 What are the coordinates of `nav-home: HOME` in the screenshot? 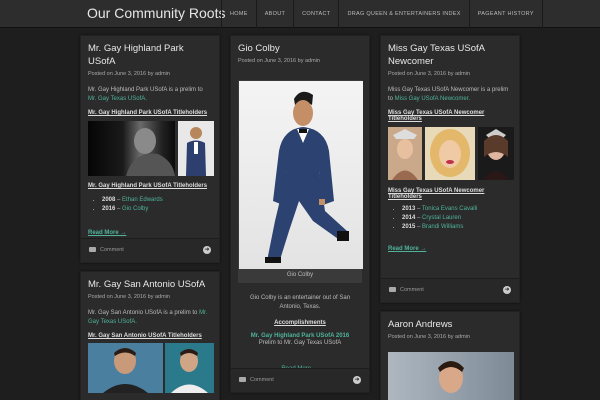 It's located at (238, 14).